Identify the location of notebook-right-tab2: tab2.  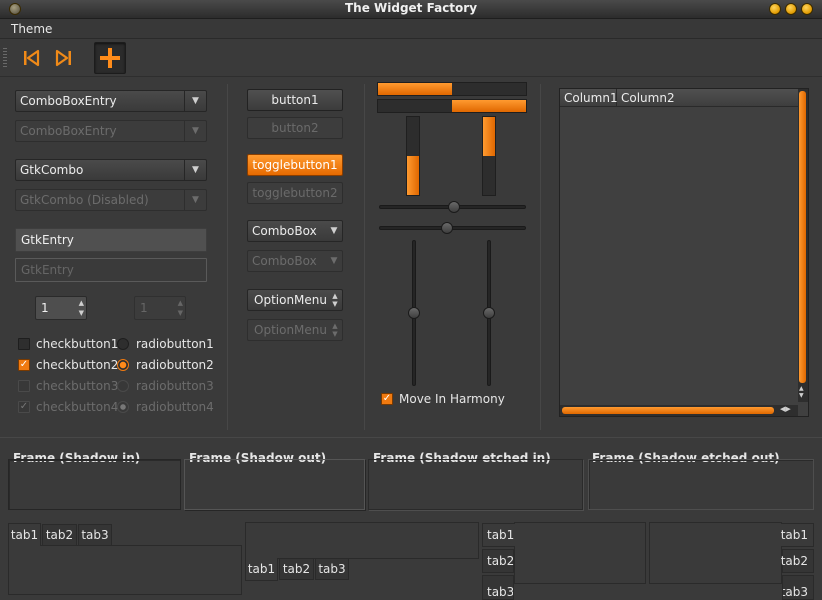
(797, 561).